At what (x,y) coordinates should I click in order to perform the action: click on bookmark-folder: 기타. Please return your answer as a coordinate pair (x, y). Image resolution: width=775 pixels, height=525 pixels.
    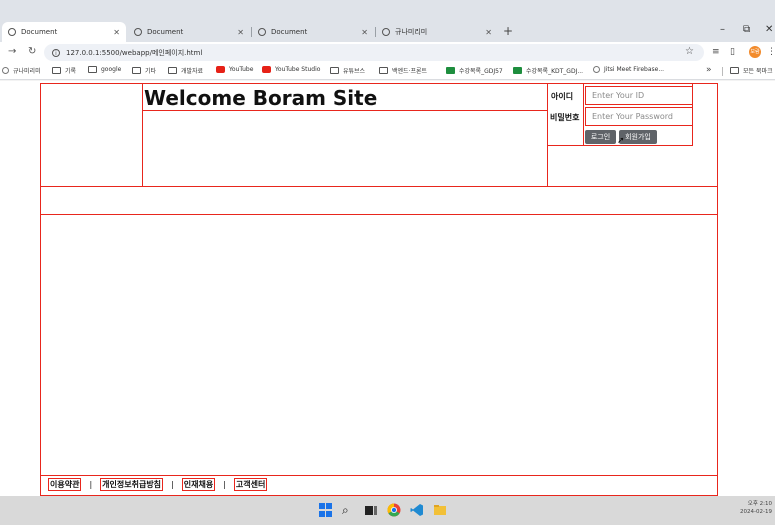
    Looking at the image, I should click on (144, 70).